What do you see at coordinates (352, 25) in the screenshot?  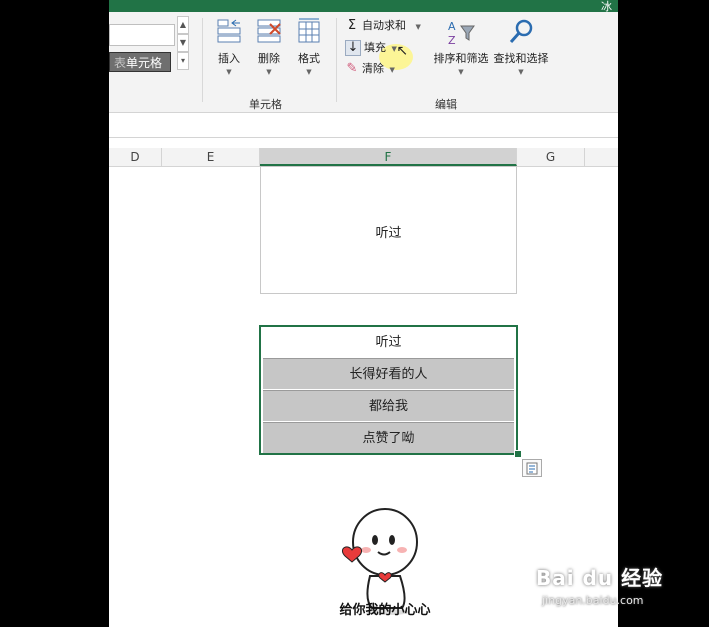 I see `sigma-icon: Σ` at bounding box center [352, 25].